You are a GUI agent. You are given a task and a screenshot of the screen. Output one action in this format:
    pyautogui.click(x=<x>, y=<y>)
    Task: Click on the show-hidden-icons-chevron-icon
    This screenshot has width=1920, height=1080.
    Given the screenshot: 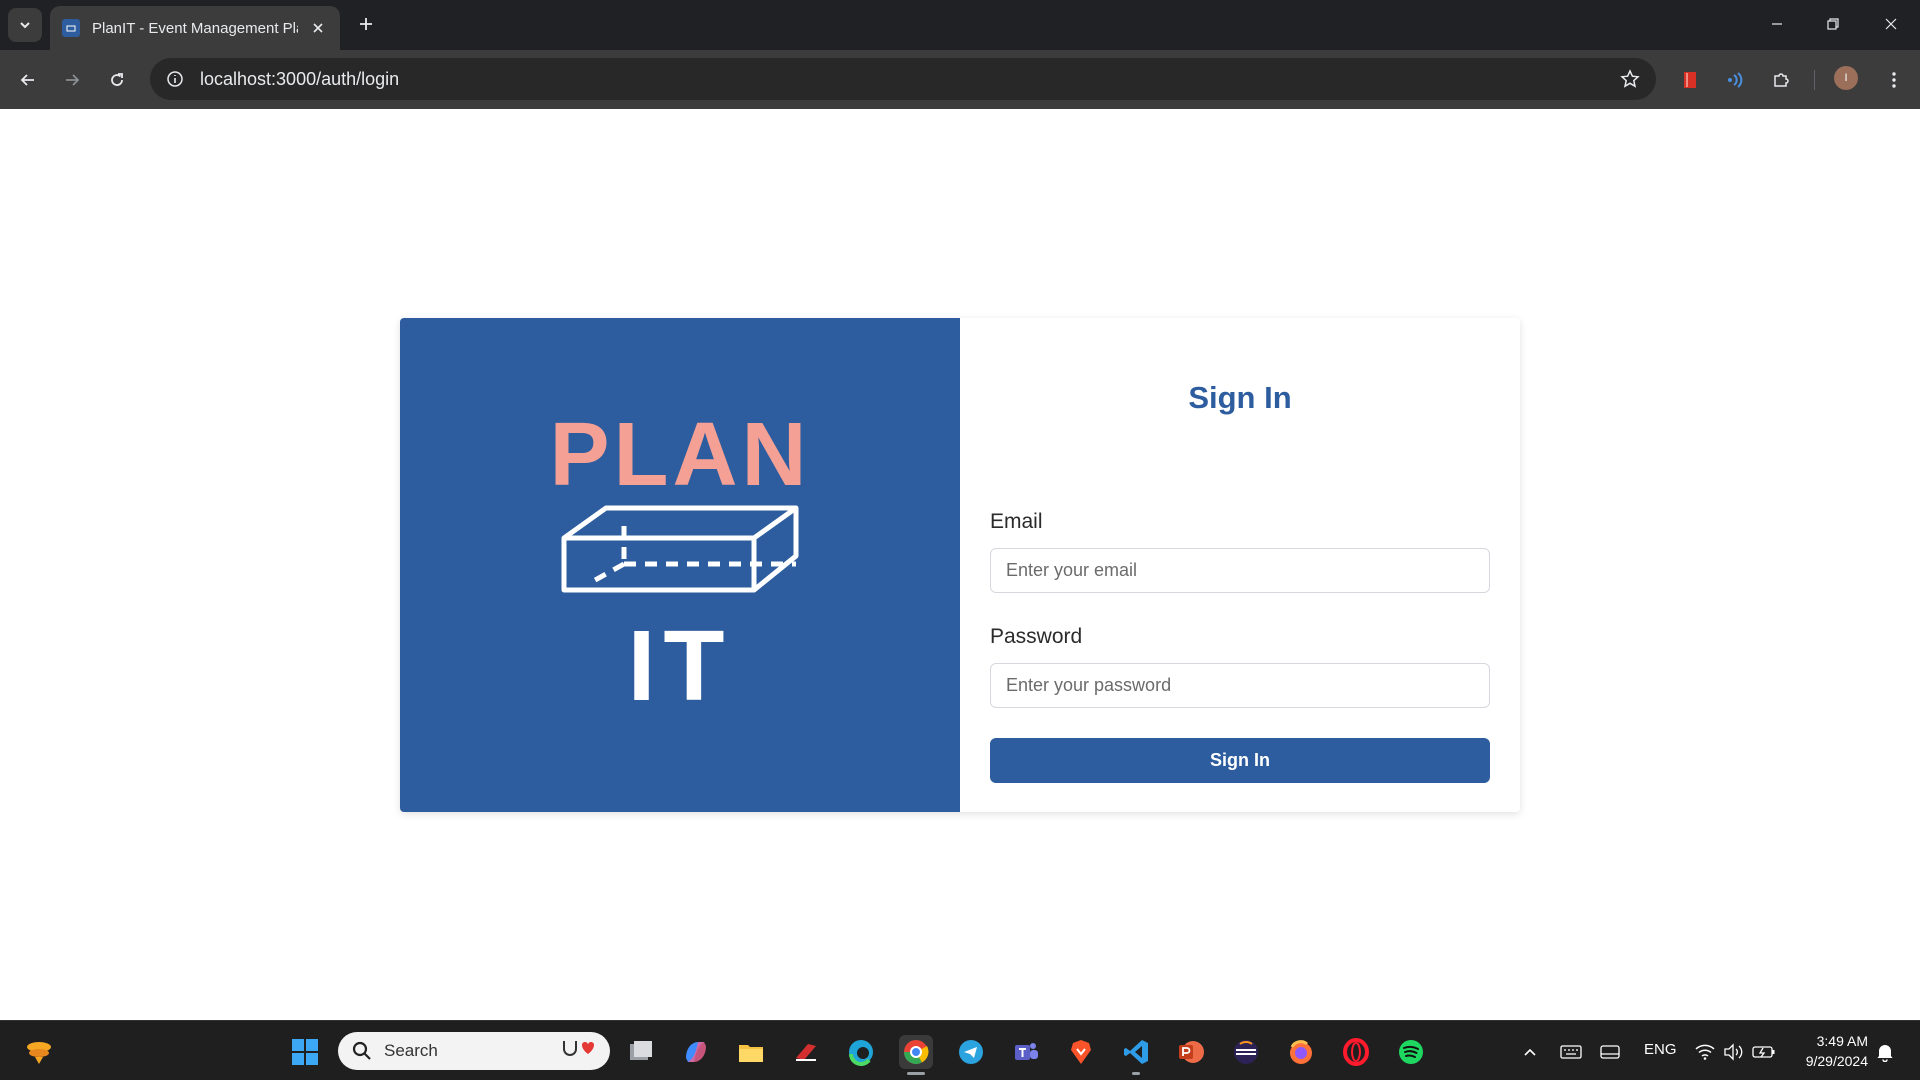 What is the action you would take?
    pyautogui.click(x=1530, y=1052)
    